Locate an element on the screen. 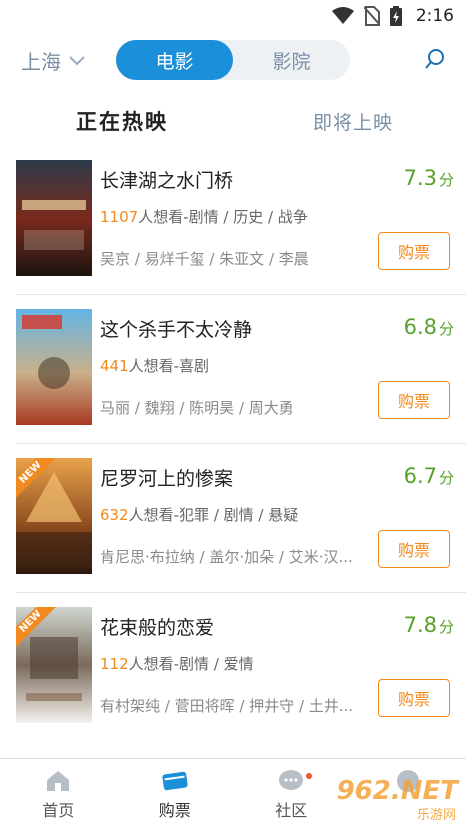 The image size is (466, 828). score-value: 7.3 is located at coordinates (420, 178).